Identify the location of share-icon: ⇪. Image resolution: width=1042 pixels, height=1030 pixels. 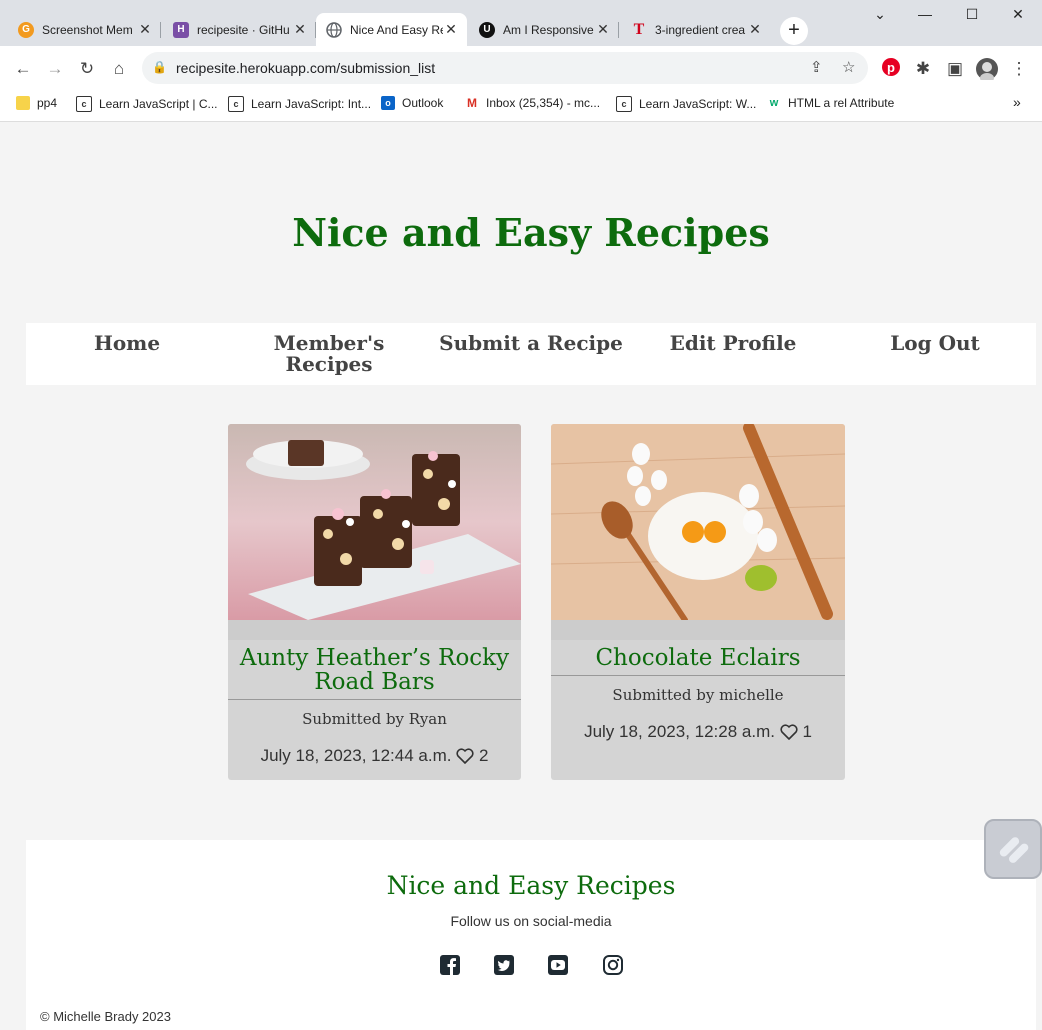
(816, 67).